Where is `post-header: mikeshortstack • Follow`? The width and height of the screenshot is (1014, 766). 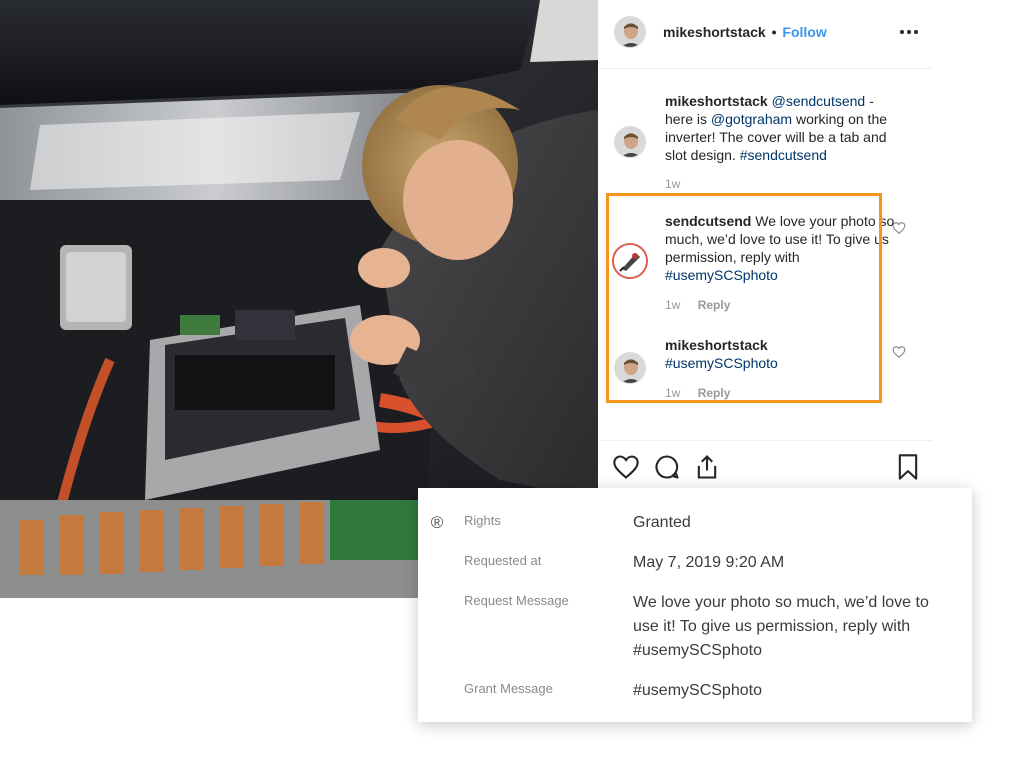 post-header: mikeshortstack • Follow is located at coordinates (765, 34).